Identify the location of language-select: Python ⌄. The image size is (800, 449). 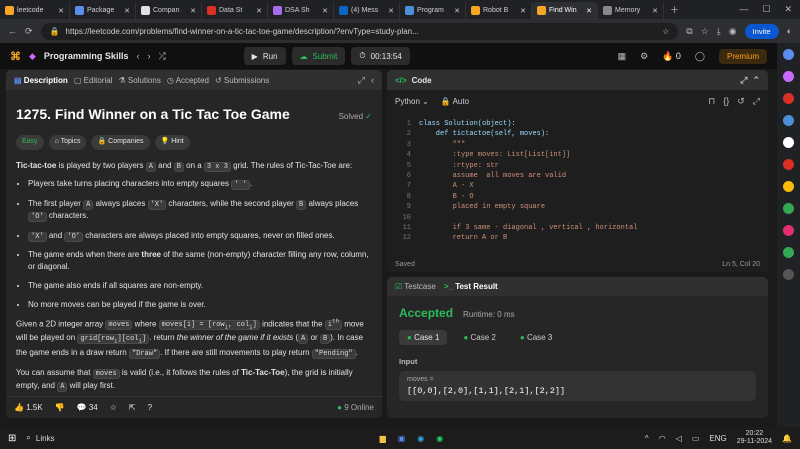
(412, 101).